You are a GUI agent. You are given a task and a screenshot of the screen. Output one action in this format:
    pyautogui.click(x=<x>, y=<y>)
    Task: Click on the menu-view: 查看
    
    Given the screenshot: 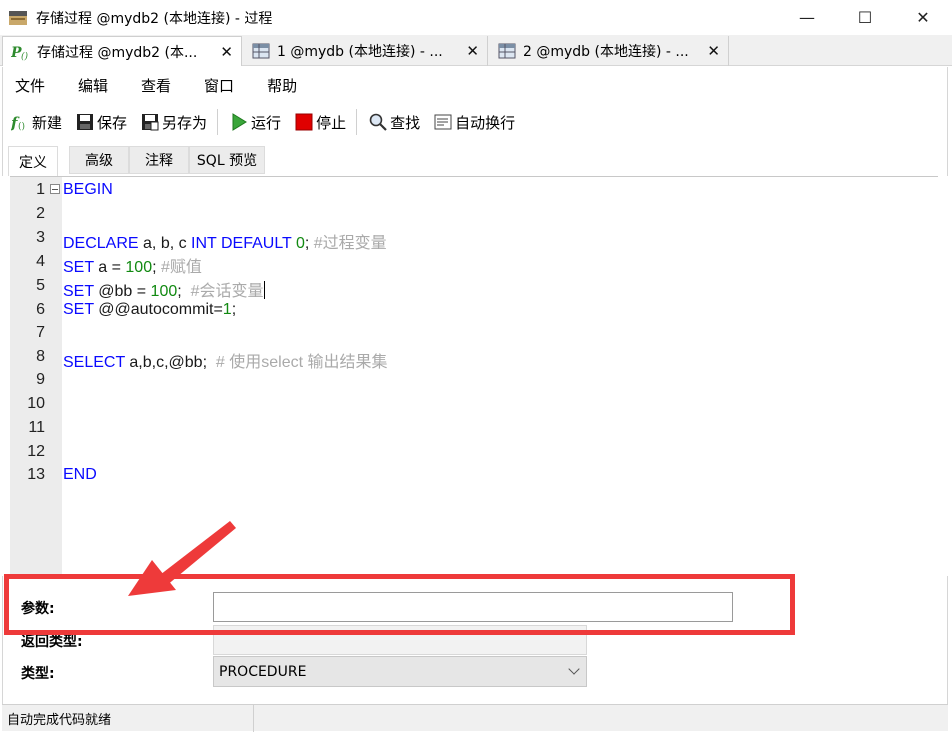 What is the action you would take?
    pyautogui.click(x=156, y=85)
    